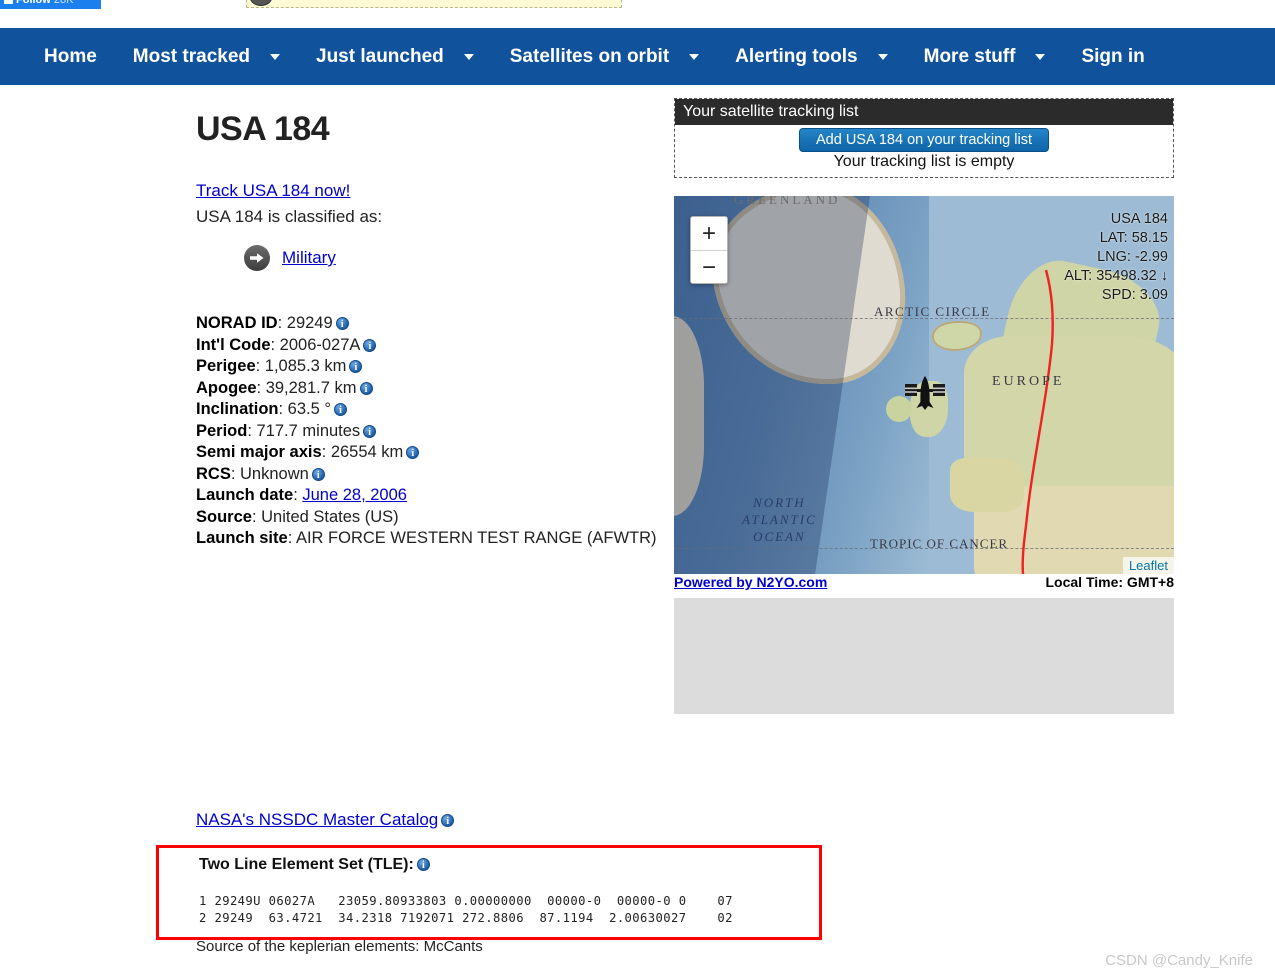 The height and width of the screenshot is (977, 1275). Describe the element at coordinates (309, 409) in the screenshot. I see `fact-value: 63.5 °` at that location.